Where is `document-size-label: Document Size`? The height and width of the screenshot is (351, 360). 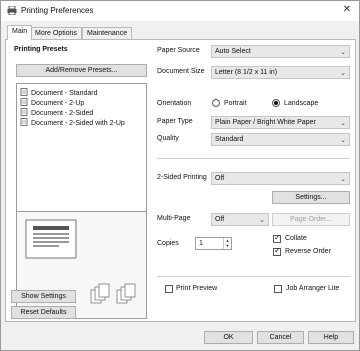 document-size-label: Document Size is located at coordinates (181, 71).